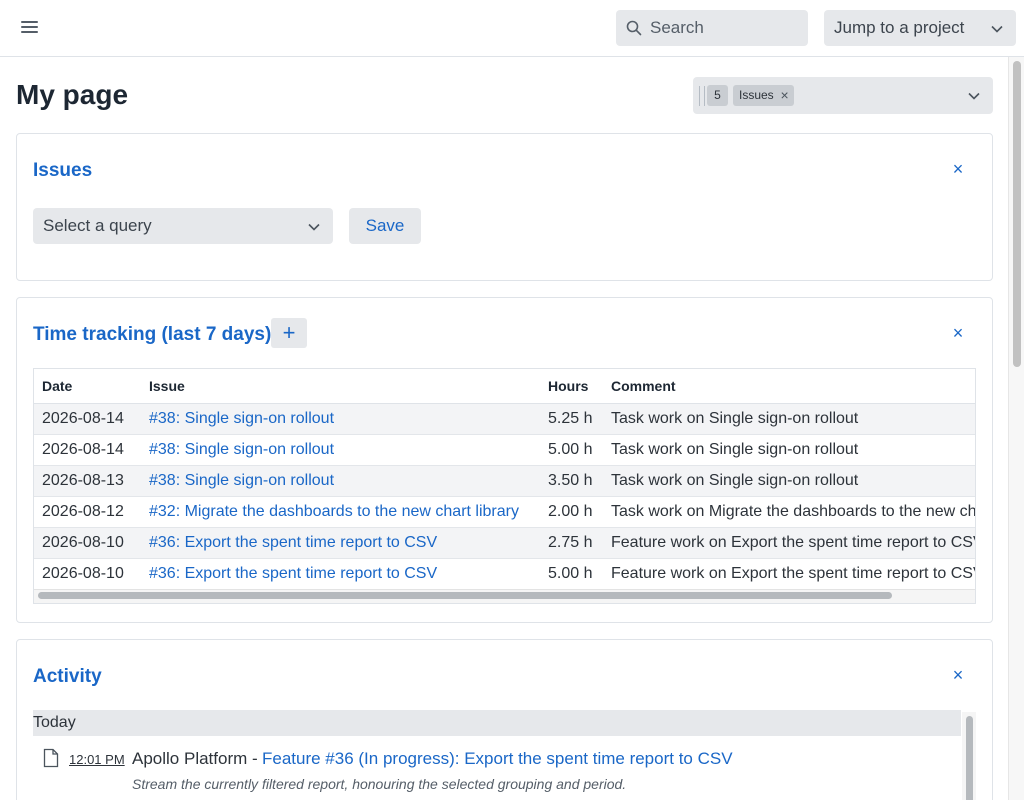 This screenshot has width=1024, height=800. Describe the element at coordinates (87, 481) in the screenshot. I see `cell-date: 2026-08-13` at that location.